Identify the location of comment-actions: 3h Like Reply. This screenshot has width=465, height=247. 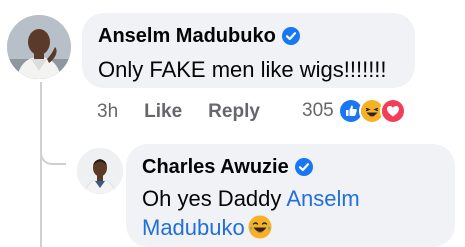
(178, 112).